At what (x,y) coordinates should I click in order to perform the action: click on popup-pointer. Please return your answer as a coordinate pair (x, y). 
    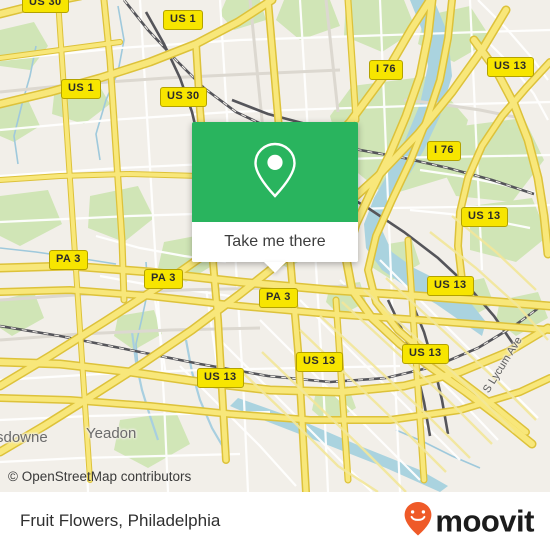
    Looking at the image, I should click on (275, 267).